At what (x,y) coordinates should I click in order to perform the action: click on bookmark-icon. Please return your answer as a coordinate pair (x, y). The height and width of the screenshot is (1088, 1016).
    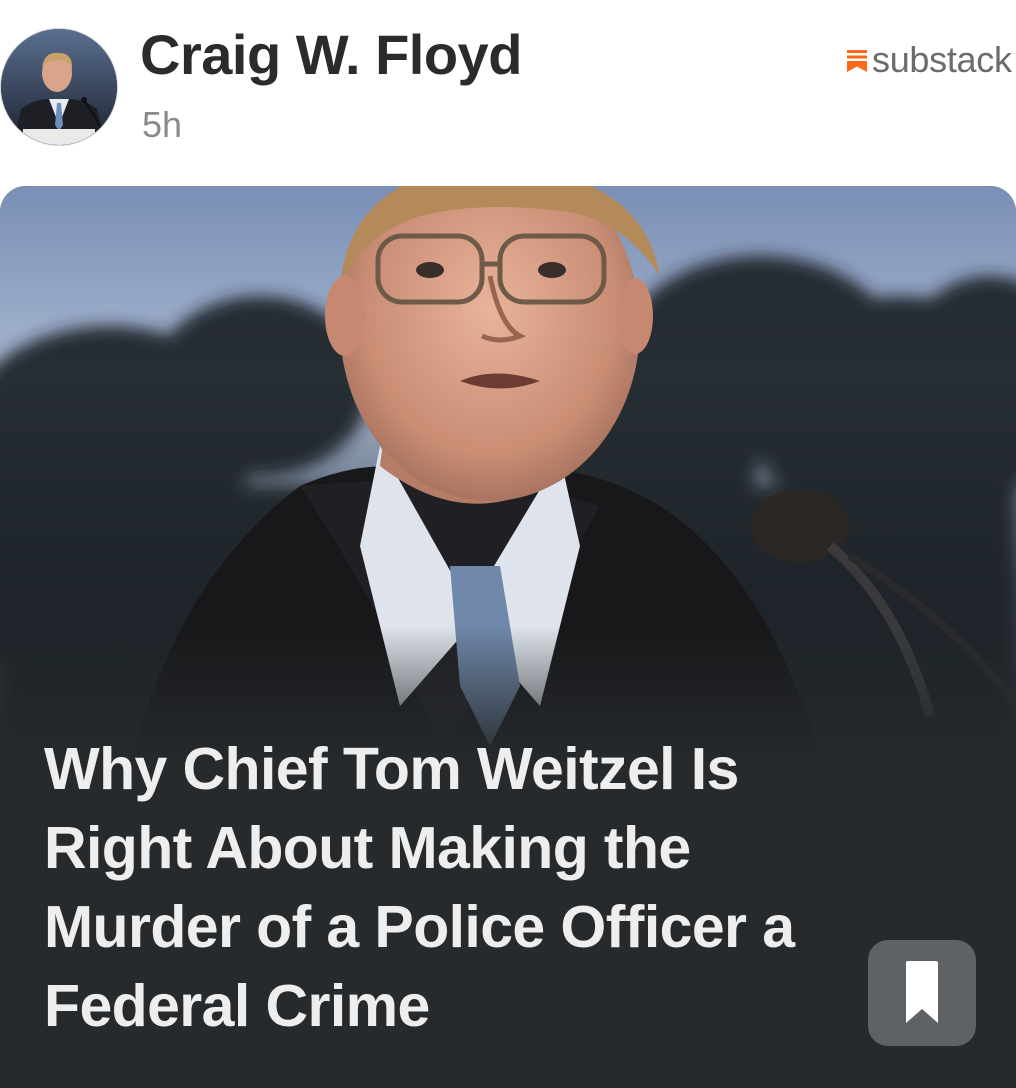
    Looking at the image, I should click on (922, 992).